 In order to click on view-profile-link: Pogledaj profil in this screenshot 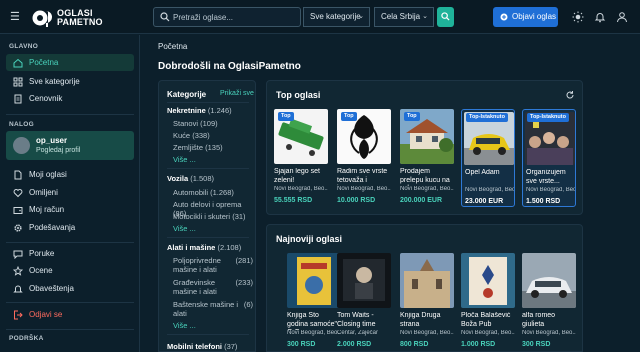, I will do `click(58, 150)`.